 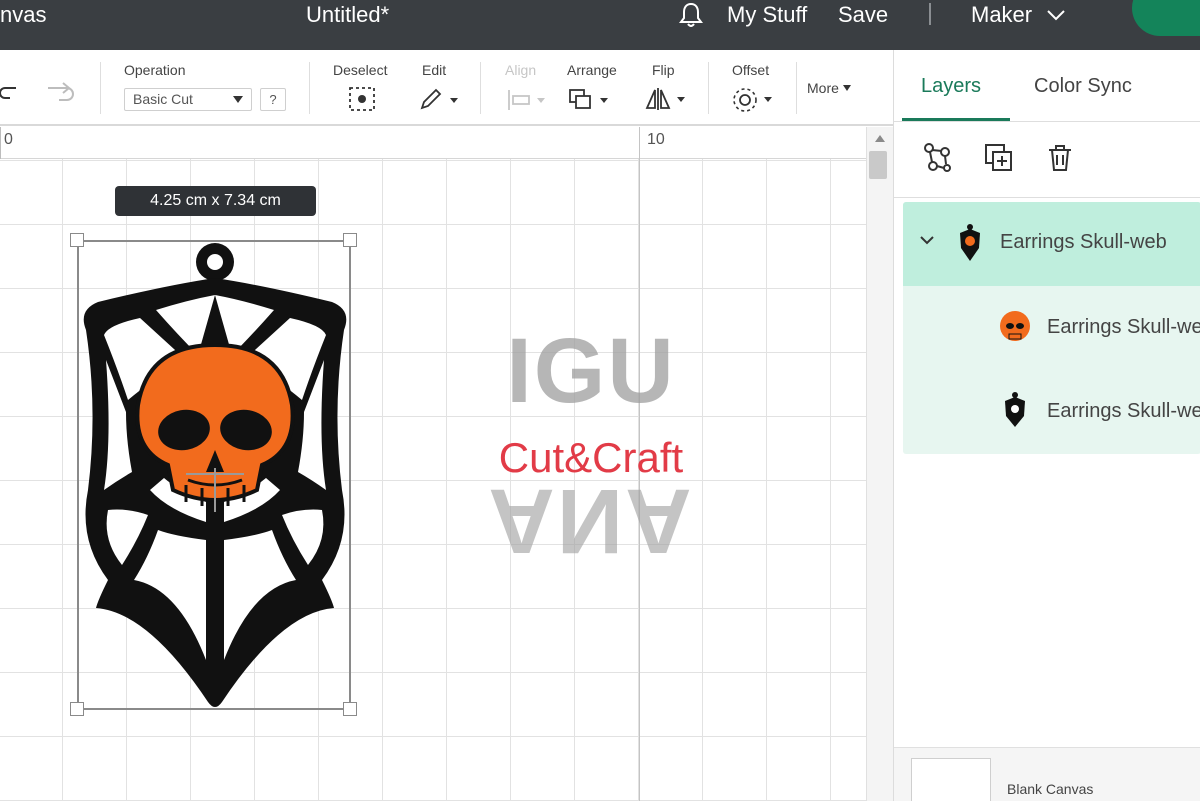 I want to click on more-menu-button: More, so click(x=829, y=88).